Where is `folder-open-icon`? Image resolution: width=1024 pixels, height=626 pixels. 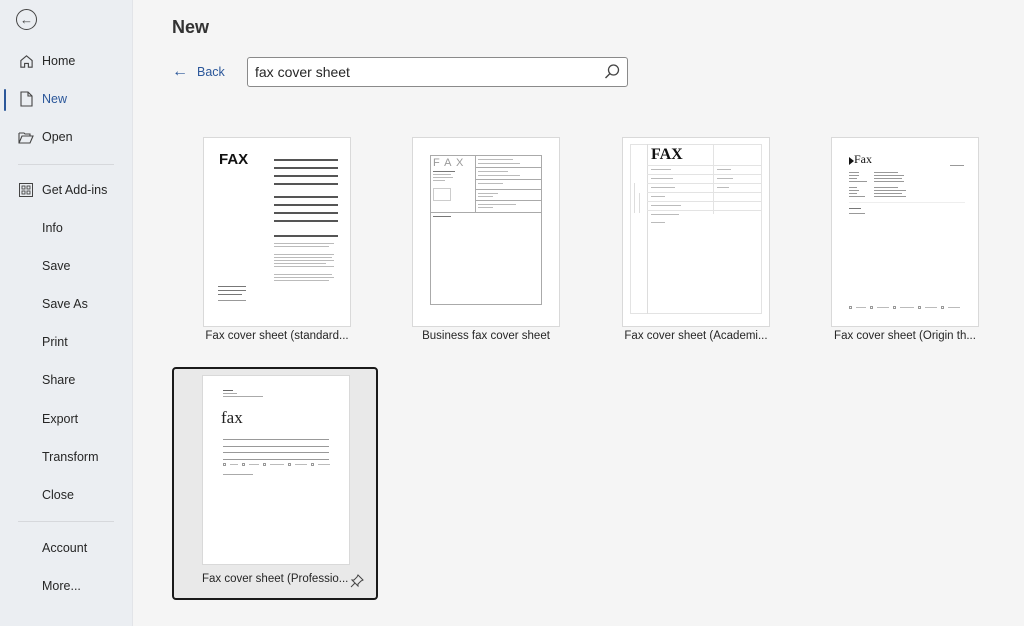
folder-open-icon is located at coordinates (26, 137).